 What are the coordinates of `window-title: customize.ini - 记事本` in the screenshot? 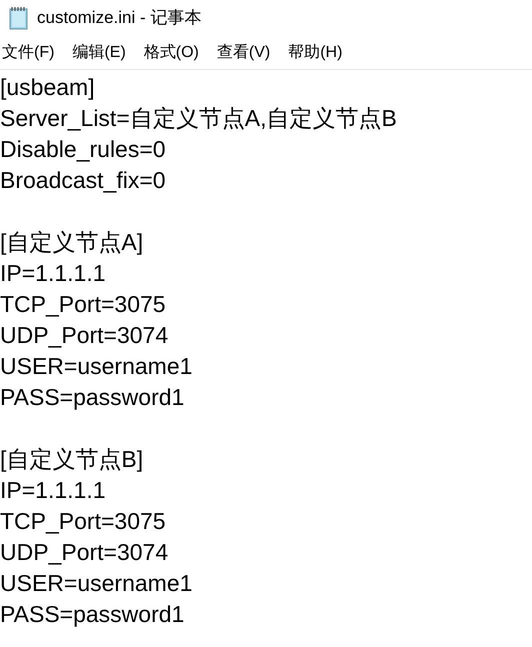 It's located at (119, 18).